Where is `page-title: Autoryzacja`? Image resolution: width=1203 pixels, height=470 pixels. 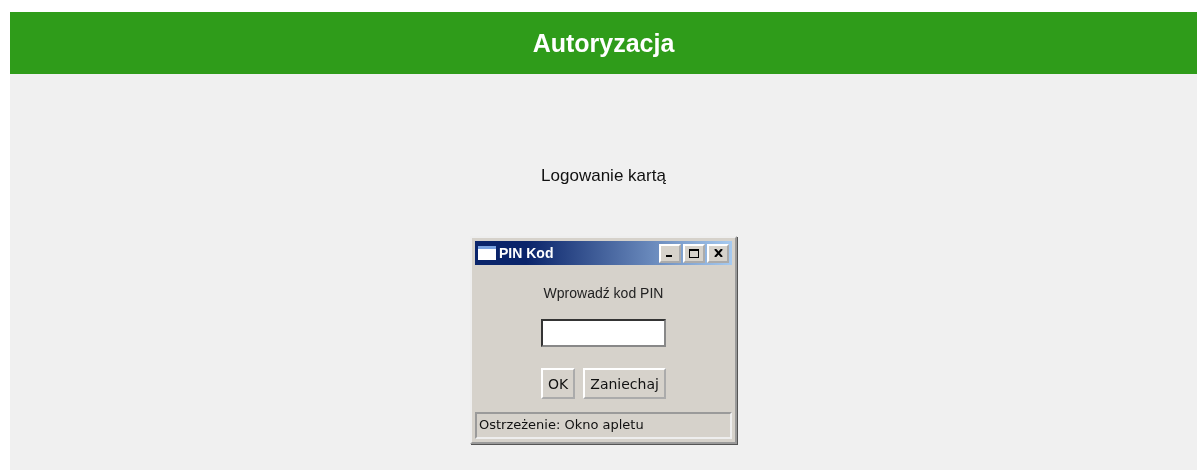 page-title: Autoryzacja is located at coordinates (603, 43).